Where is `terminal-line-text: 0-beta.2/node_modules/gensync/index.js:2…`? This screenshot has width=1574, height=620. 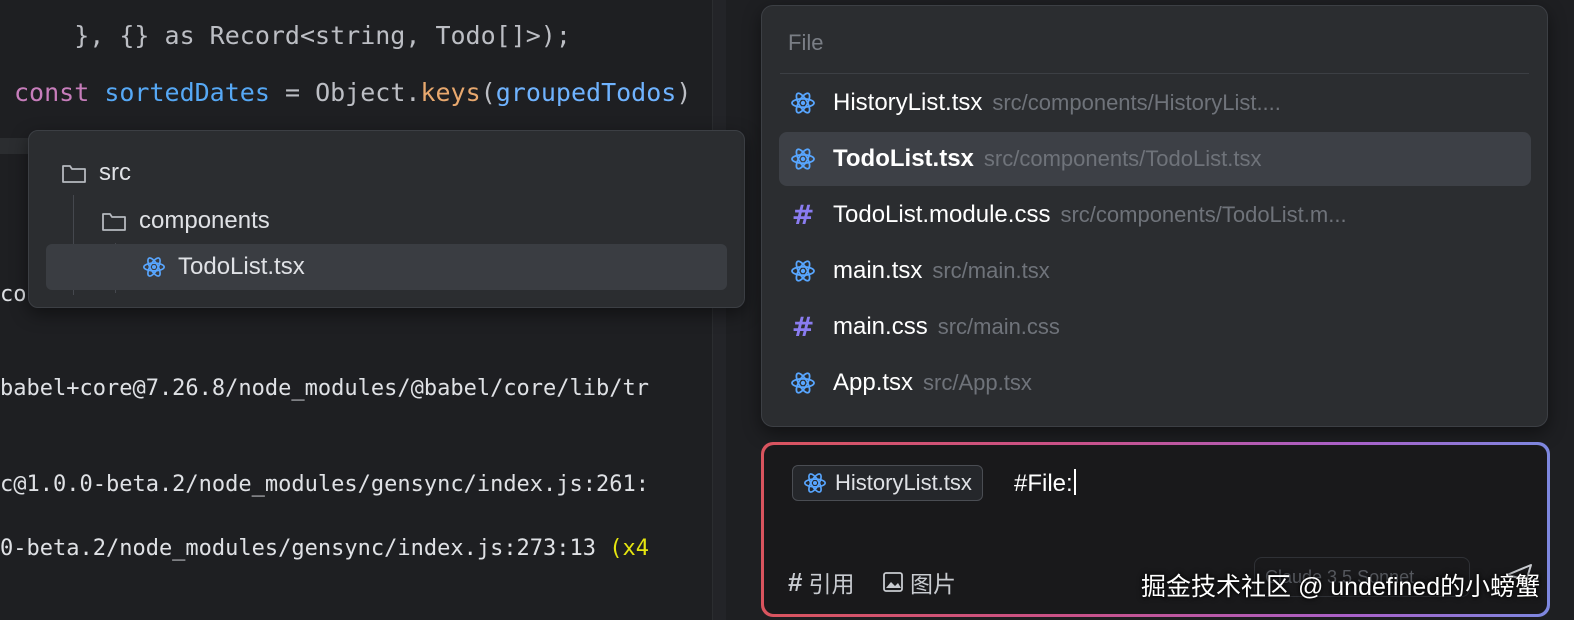 terminal-line-text: 0-beta.2/node_modules/gensync/index.js:2… is located at coordinates (298, 548).